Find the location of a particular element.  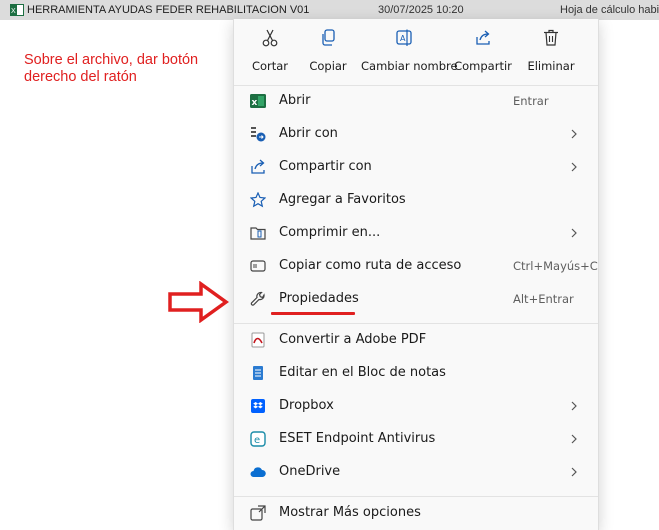

copy-label: Copiar is located at coordinates (328, 66).